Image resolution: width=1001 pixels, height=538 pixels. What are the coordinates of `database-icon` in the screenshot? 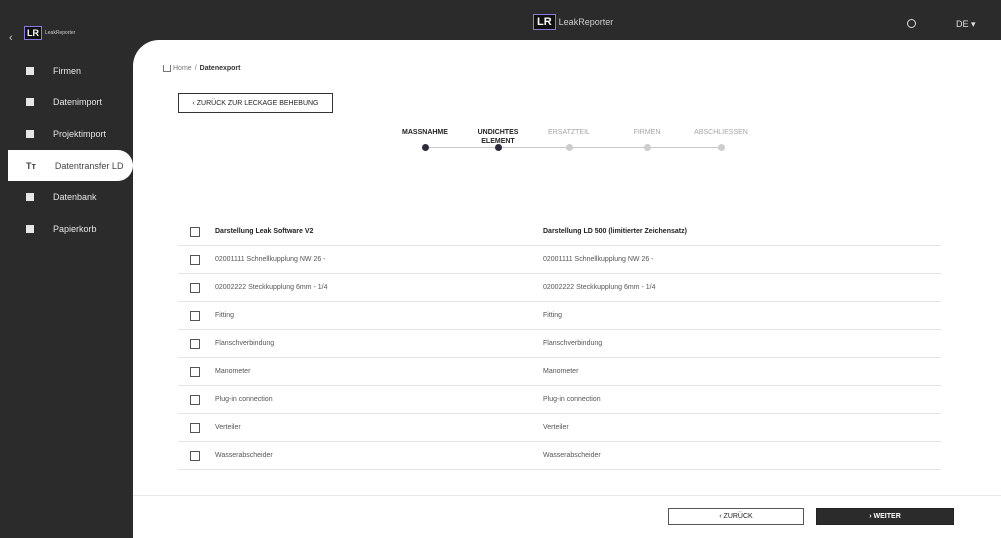 It's located at (30, 197).